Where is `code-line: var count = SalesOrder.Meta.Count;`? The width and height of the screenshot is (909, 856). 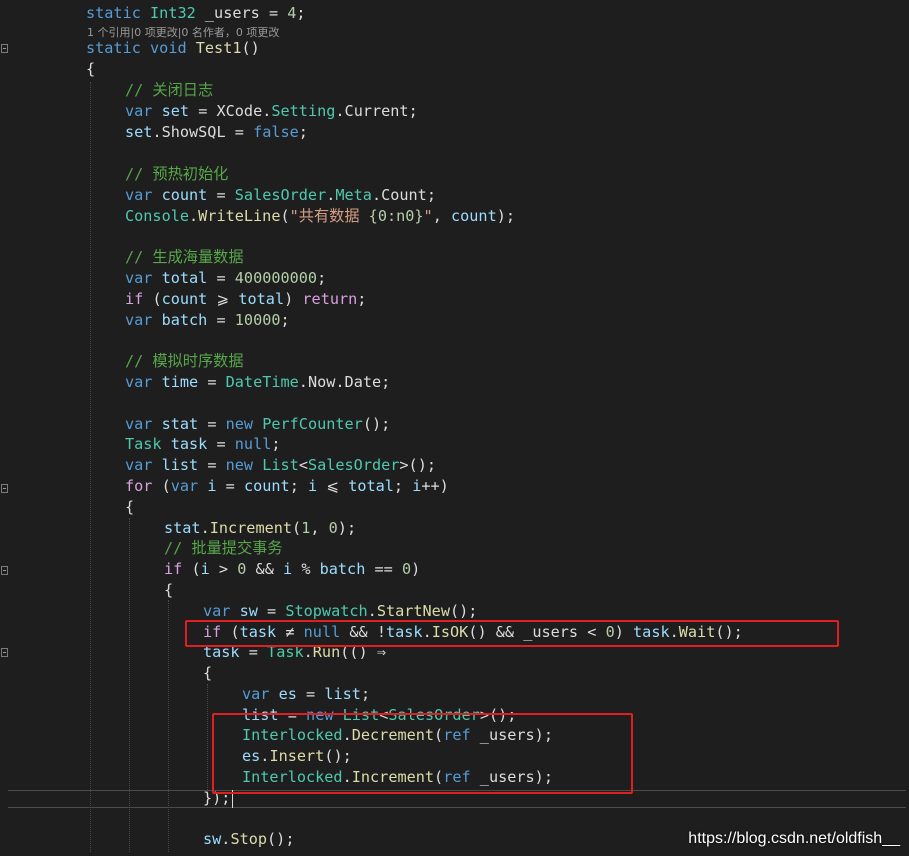
code-line: var count = SalesOrder.Meta.Count; is located at coordinates (280, 195).